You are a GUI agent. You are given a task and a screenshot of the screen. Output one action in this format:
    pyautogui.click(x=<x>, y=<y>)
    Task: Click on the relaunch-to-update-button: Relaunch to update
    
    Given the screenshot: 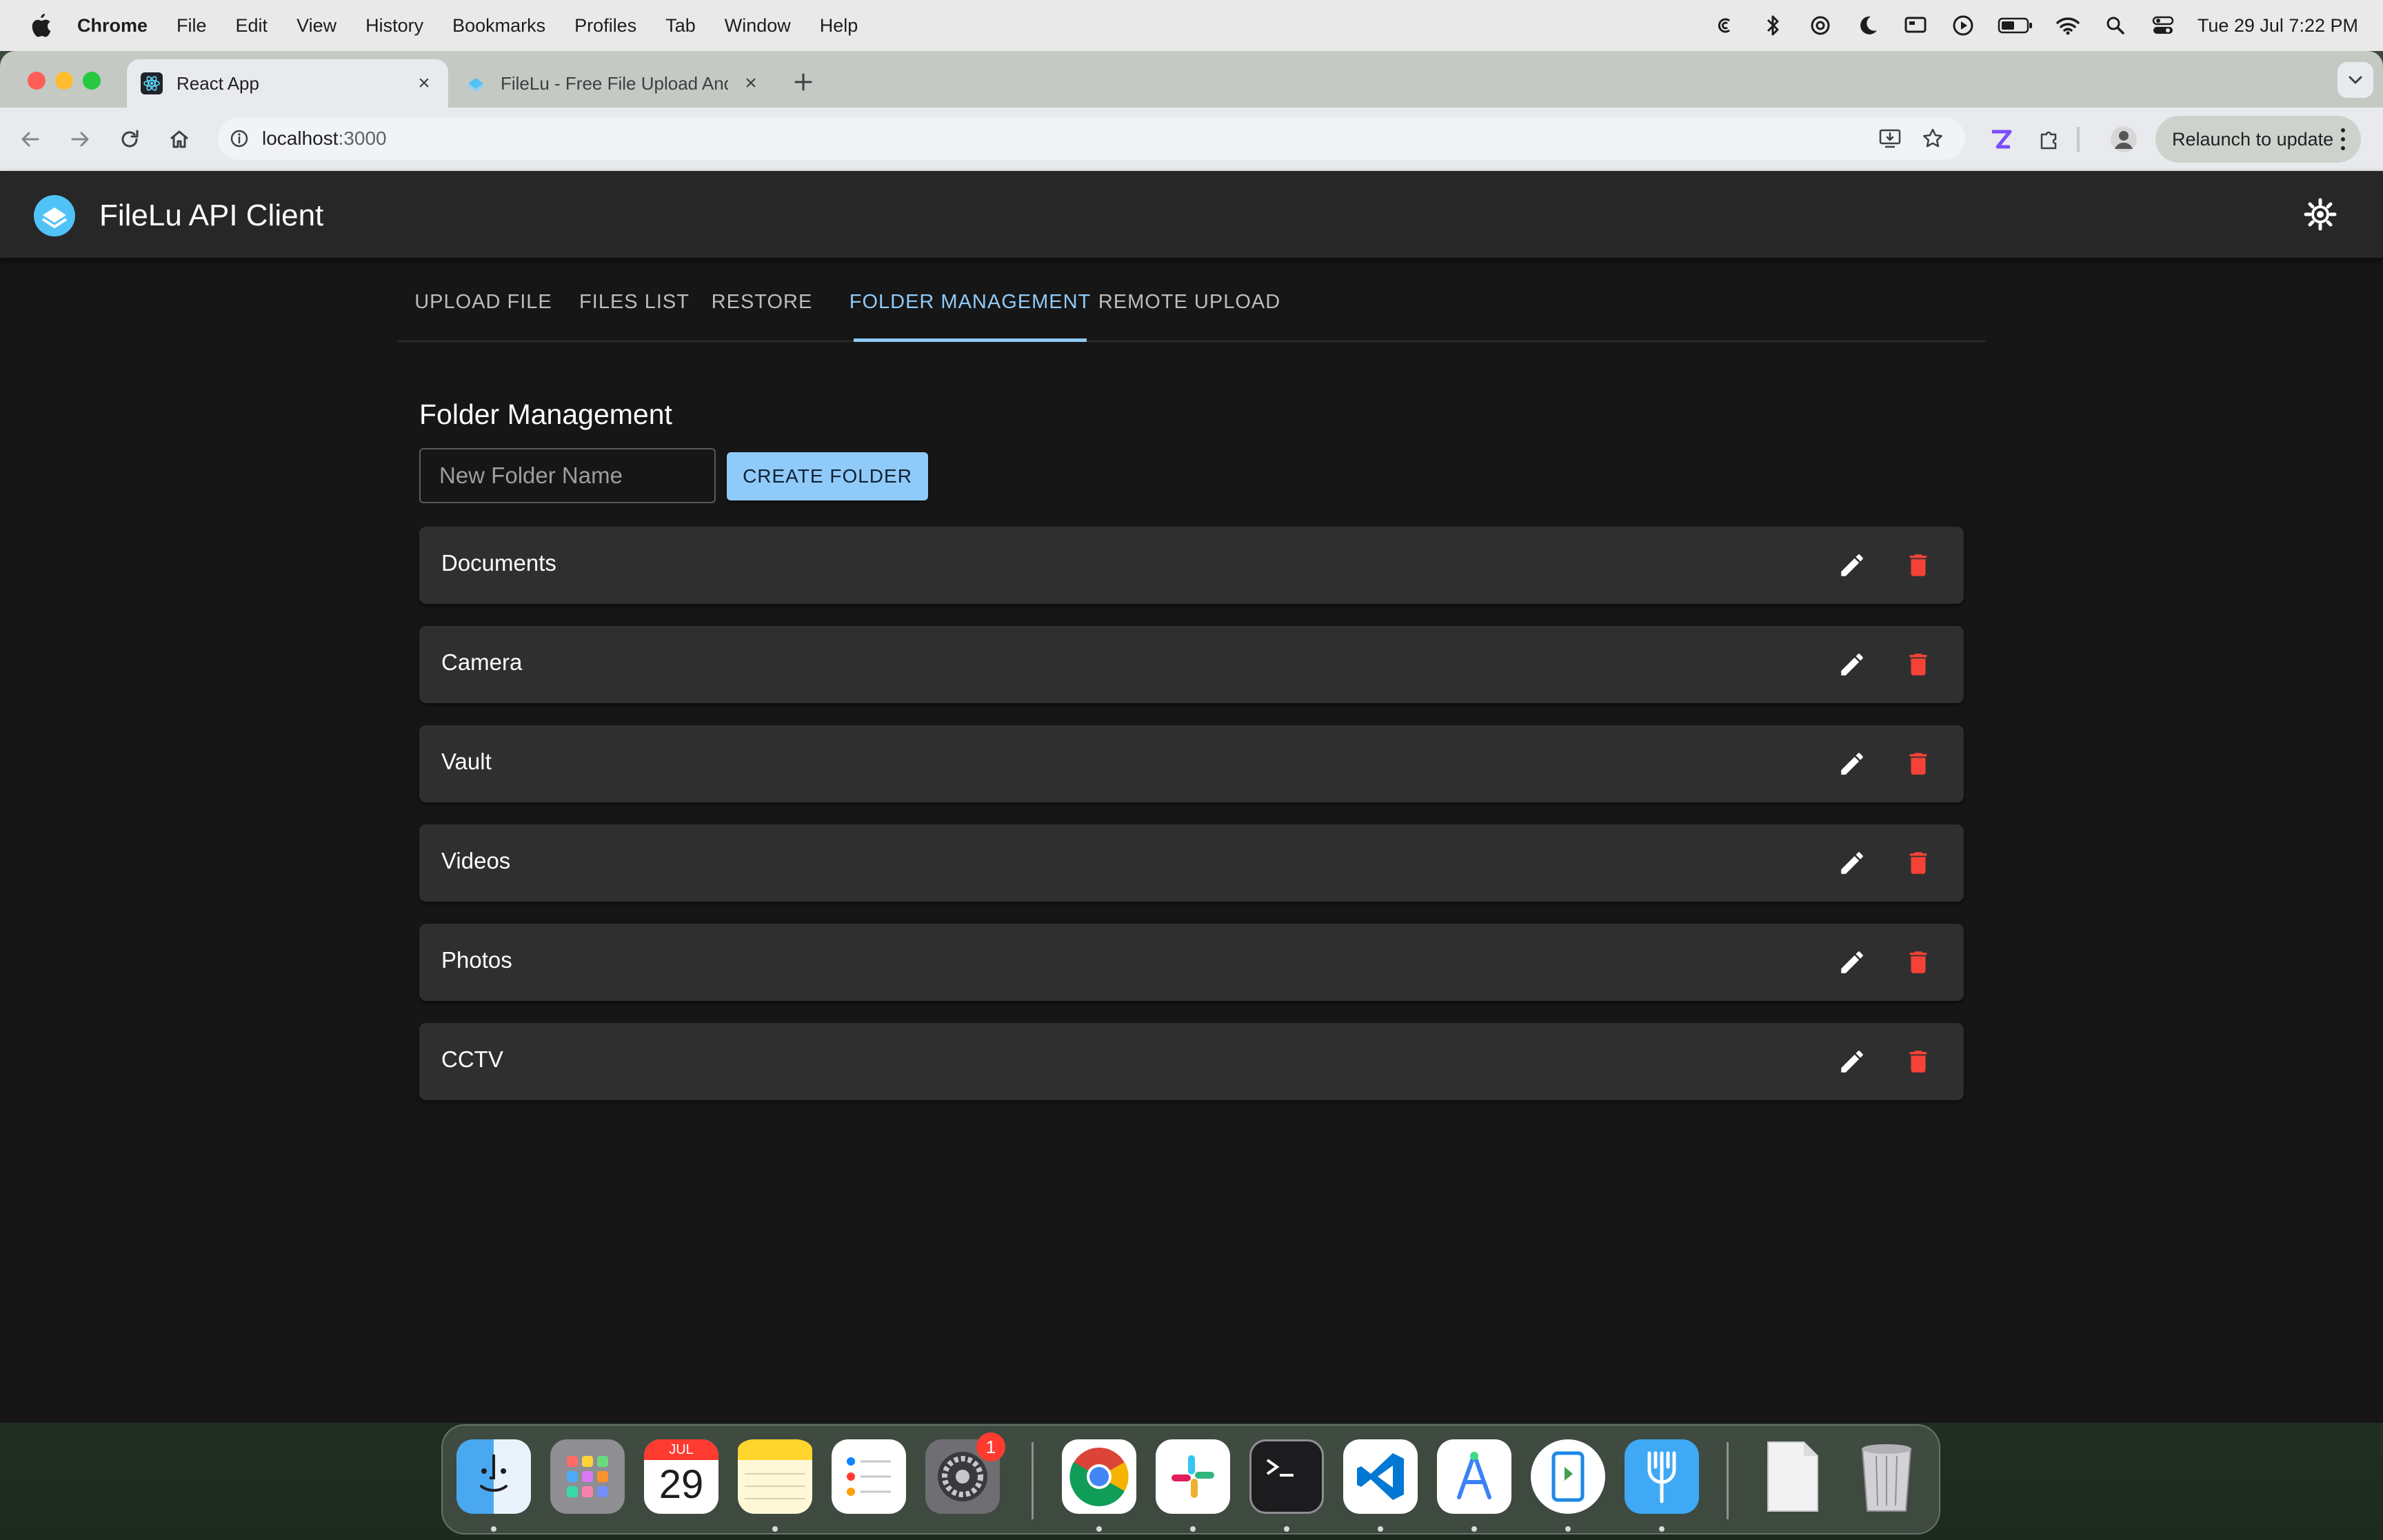 What is the action you would take?
    pyautogui.click(x=2258, y=140)
    